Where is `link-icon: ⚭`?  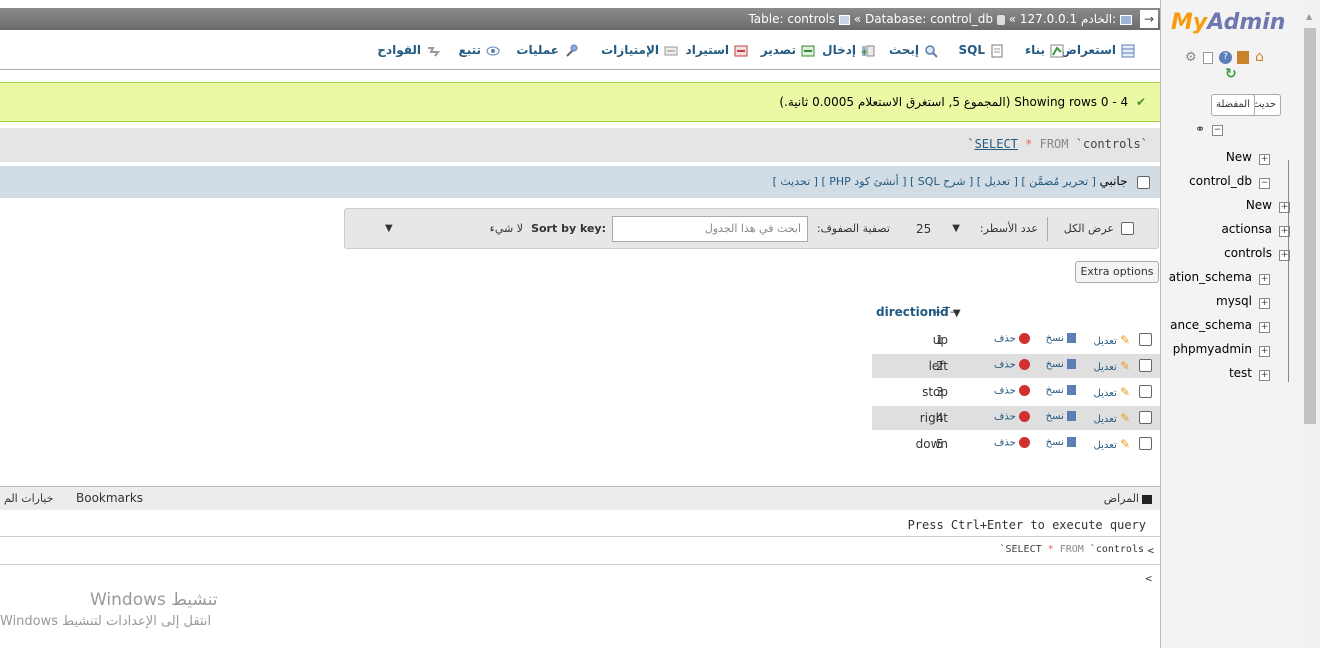
link-icon: ⚭ is located at coordinates (1200, 129).